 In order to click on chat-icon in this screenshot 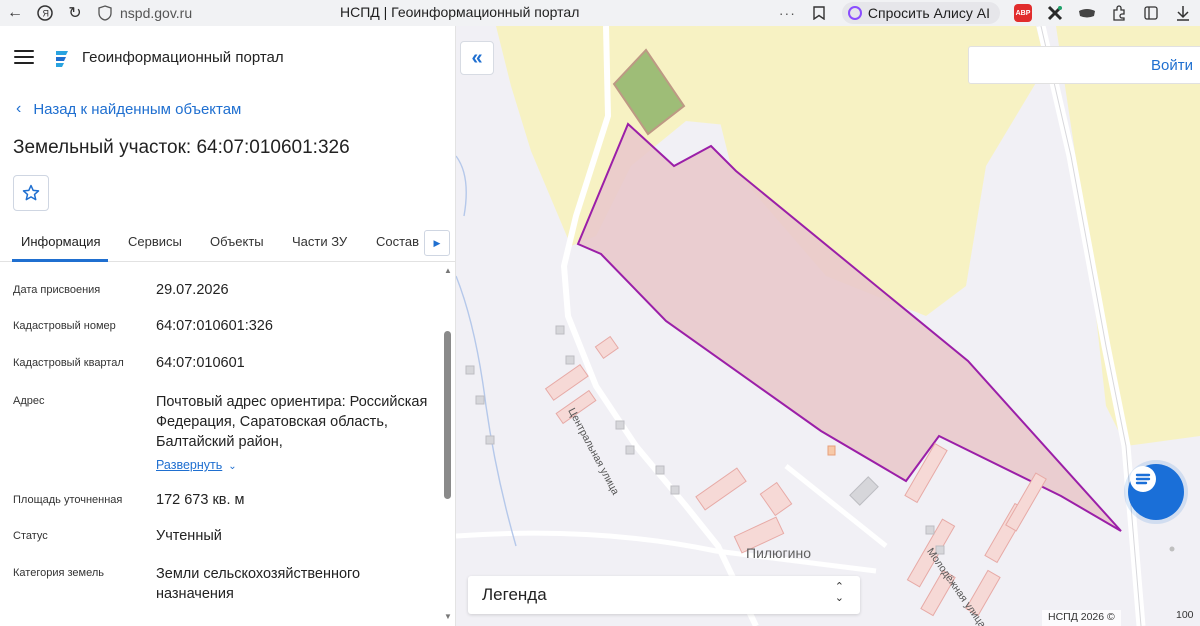, I will do `click(1143, 479)`.